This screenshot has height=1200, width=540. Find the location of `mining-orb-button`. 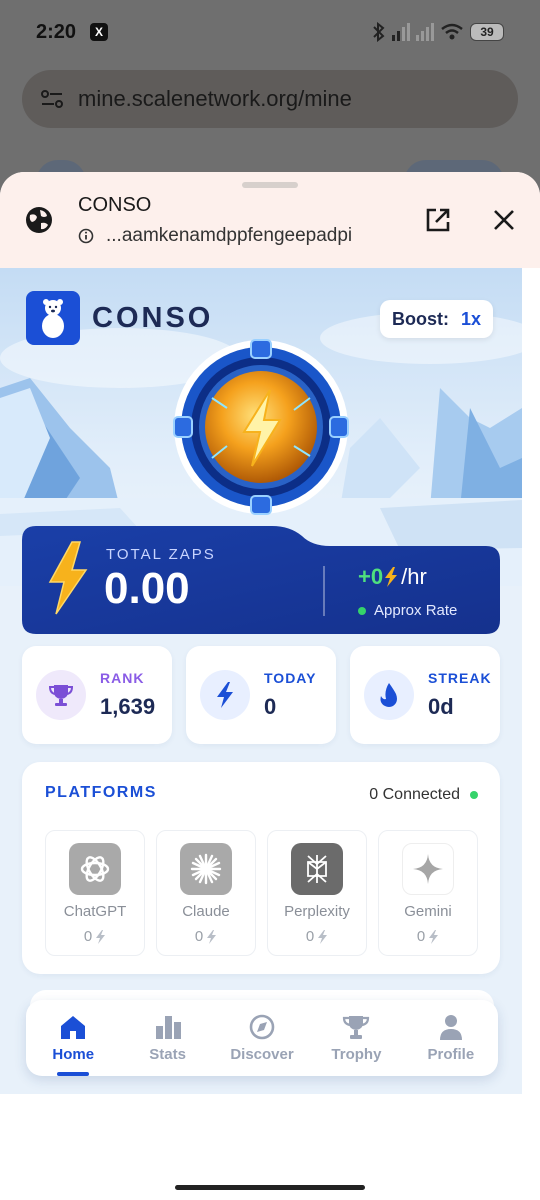

mining-orb-button is located at coordinates (261, 427).